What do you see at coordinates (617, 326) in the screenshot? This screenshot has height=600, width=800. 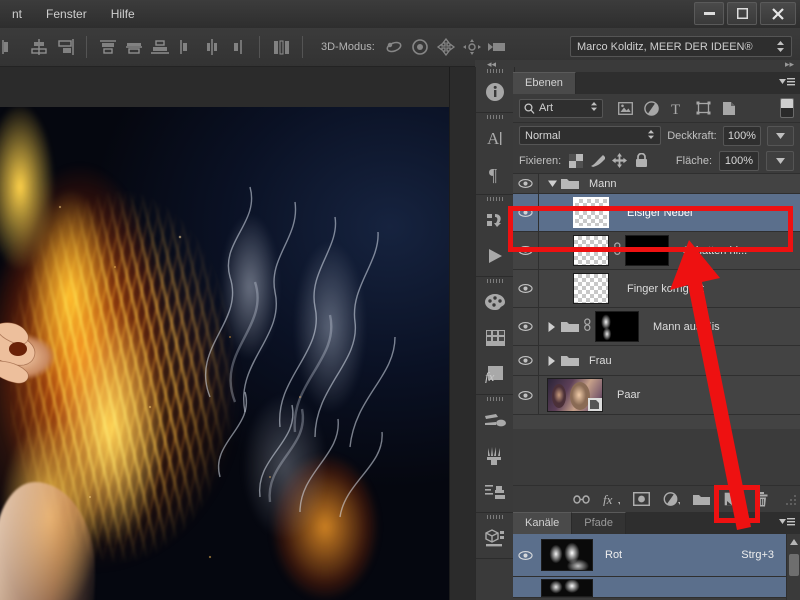 I see `group-mask-thumbnail` at bounding box center [617, 326].